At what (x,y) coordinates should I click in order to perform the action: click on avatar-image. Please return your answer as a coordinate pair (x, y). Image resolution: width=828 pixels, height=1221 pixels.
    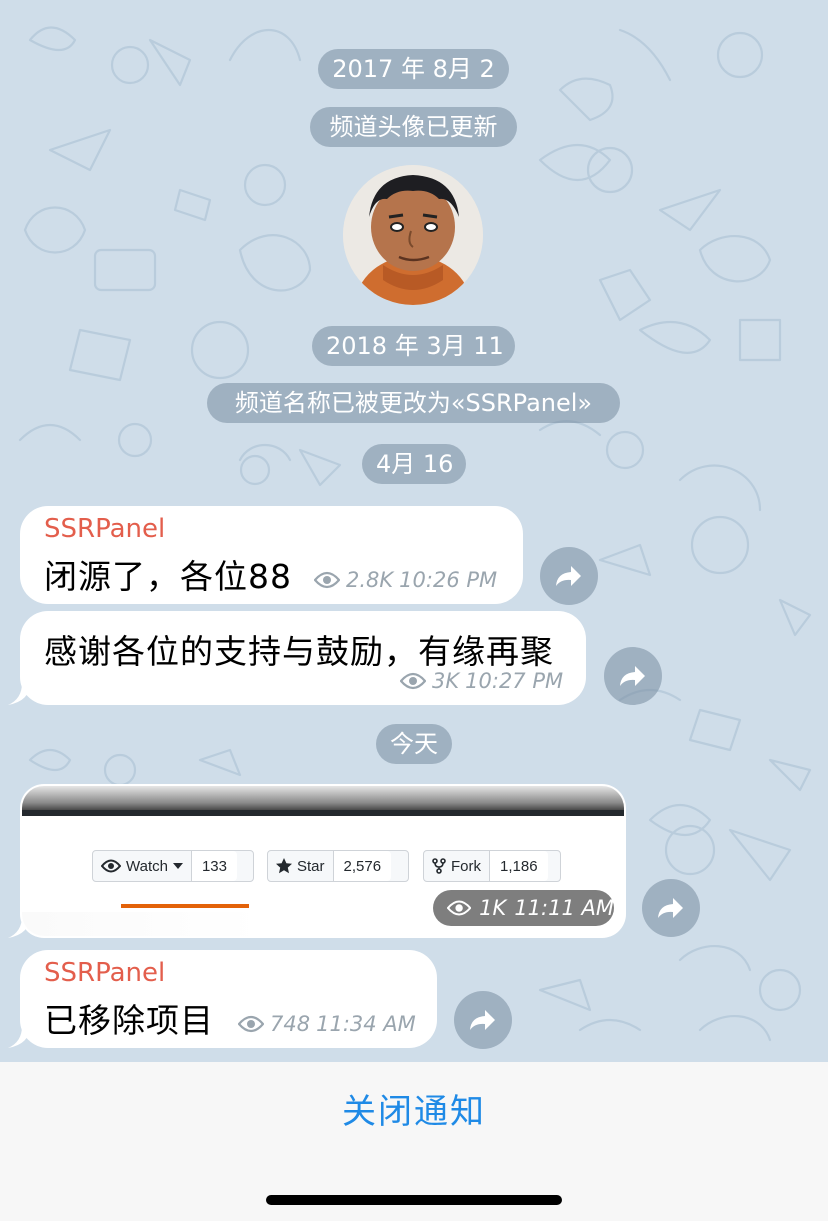
    Looking at the image, I should click on (413, 235).